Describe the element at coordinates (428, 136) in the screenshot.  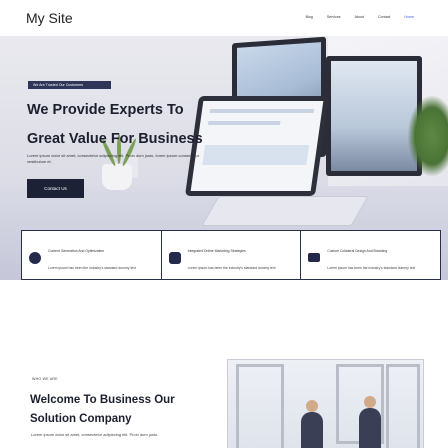
I see `hero-plant-right` at that location.